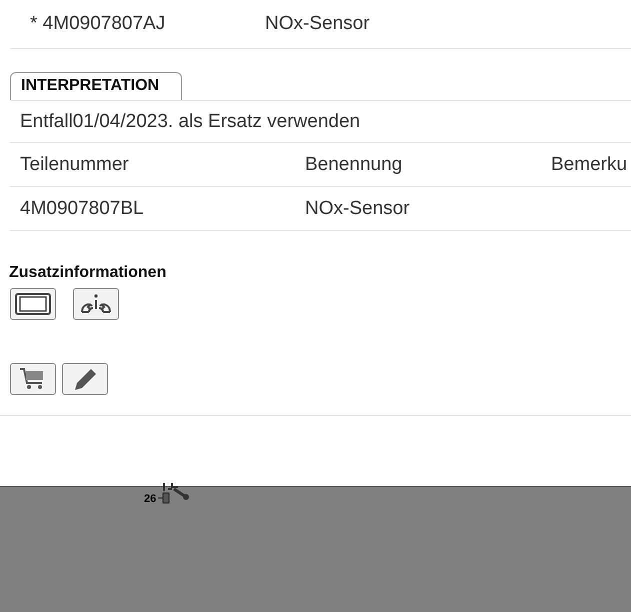 The width and height of the screenshot is (631, 612). What do you see at coordinates (88, 273) in the screenshot?
I see `section-title: Zusatzinformationen` at bounding box center [88, 273].